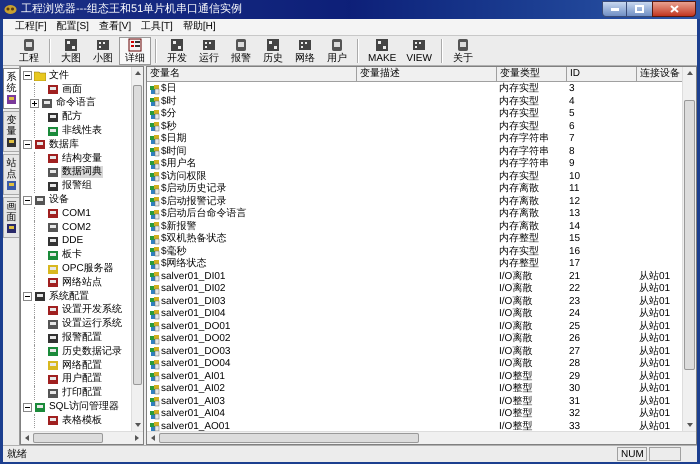 The image size is (700, 464). Describe the element at coordinates (193, 314) in the screenshot. I see `table-cell: salver01_DI04` at that location.